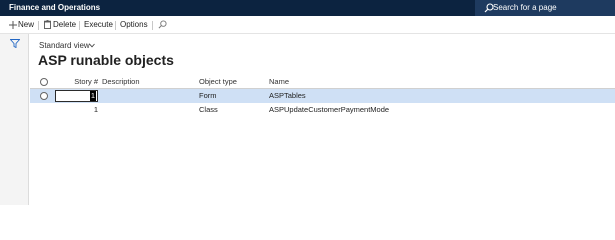 Image resolution: width=615 pixels, height=240 pixels. I want to click on view-selector: Standard view, so click(67, 46).